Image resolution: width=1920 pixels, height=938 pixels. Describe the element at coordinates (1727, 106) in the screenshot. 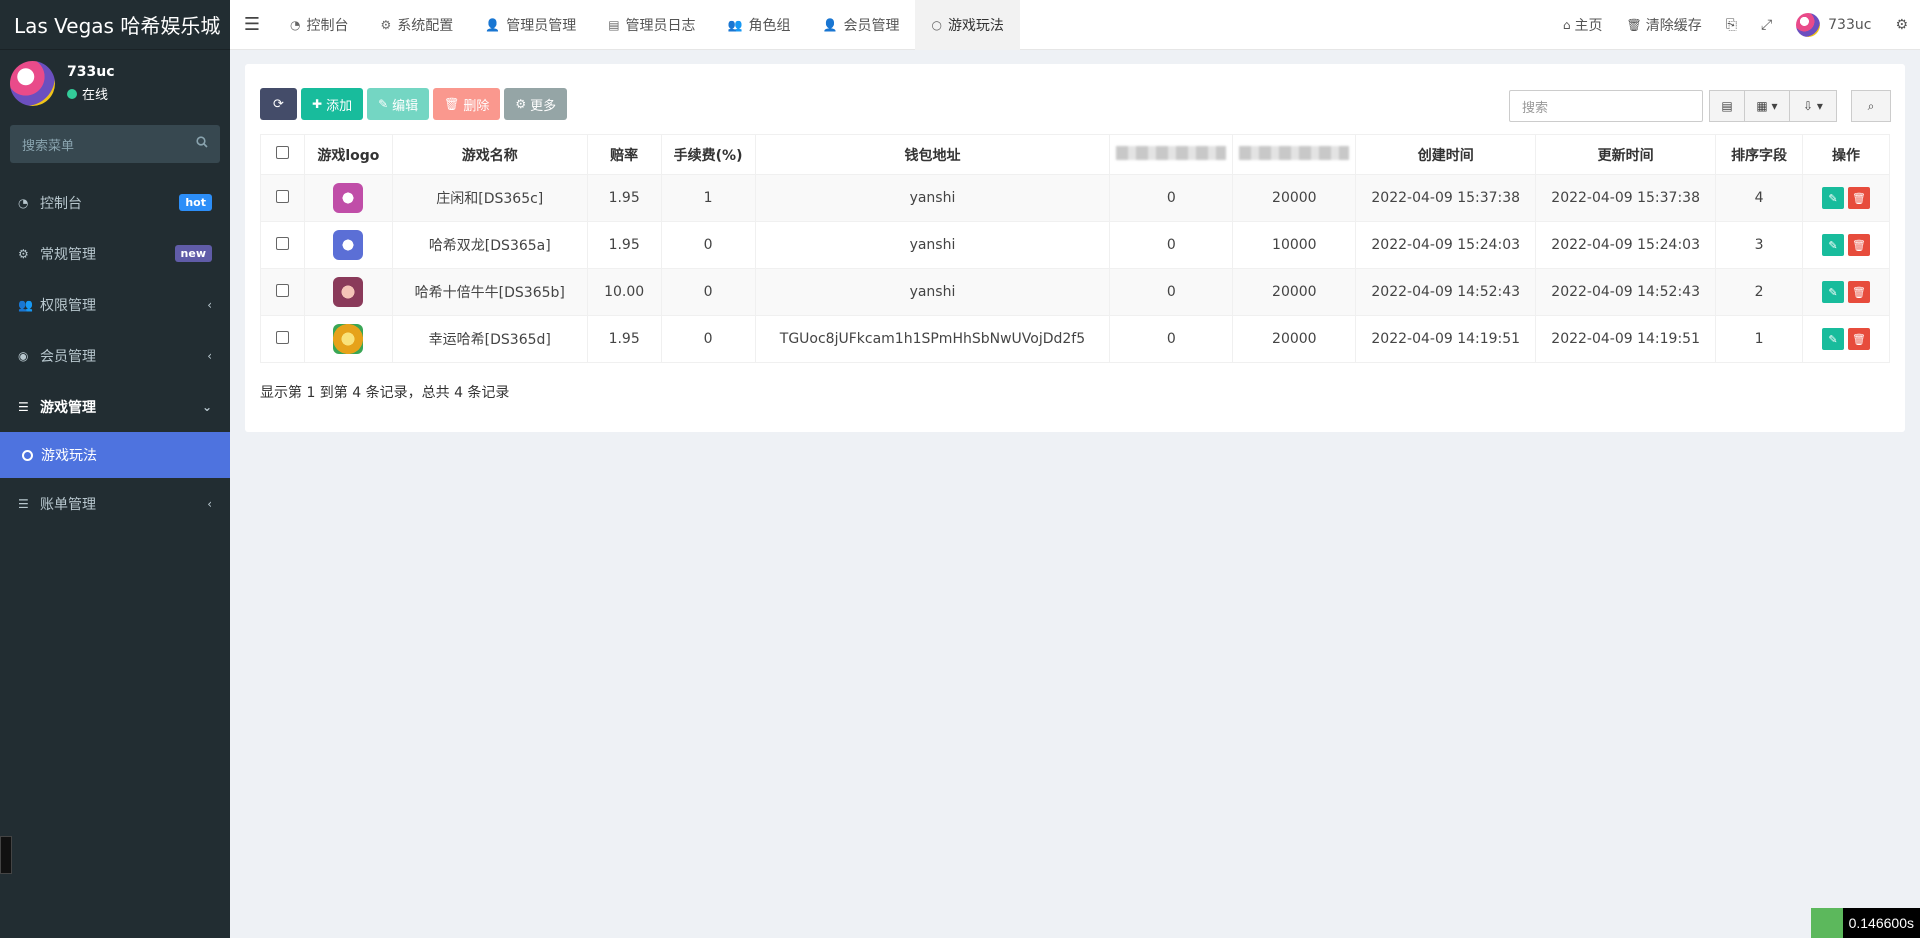

I see `toggle-view-button: ▤` at that location.